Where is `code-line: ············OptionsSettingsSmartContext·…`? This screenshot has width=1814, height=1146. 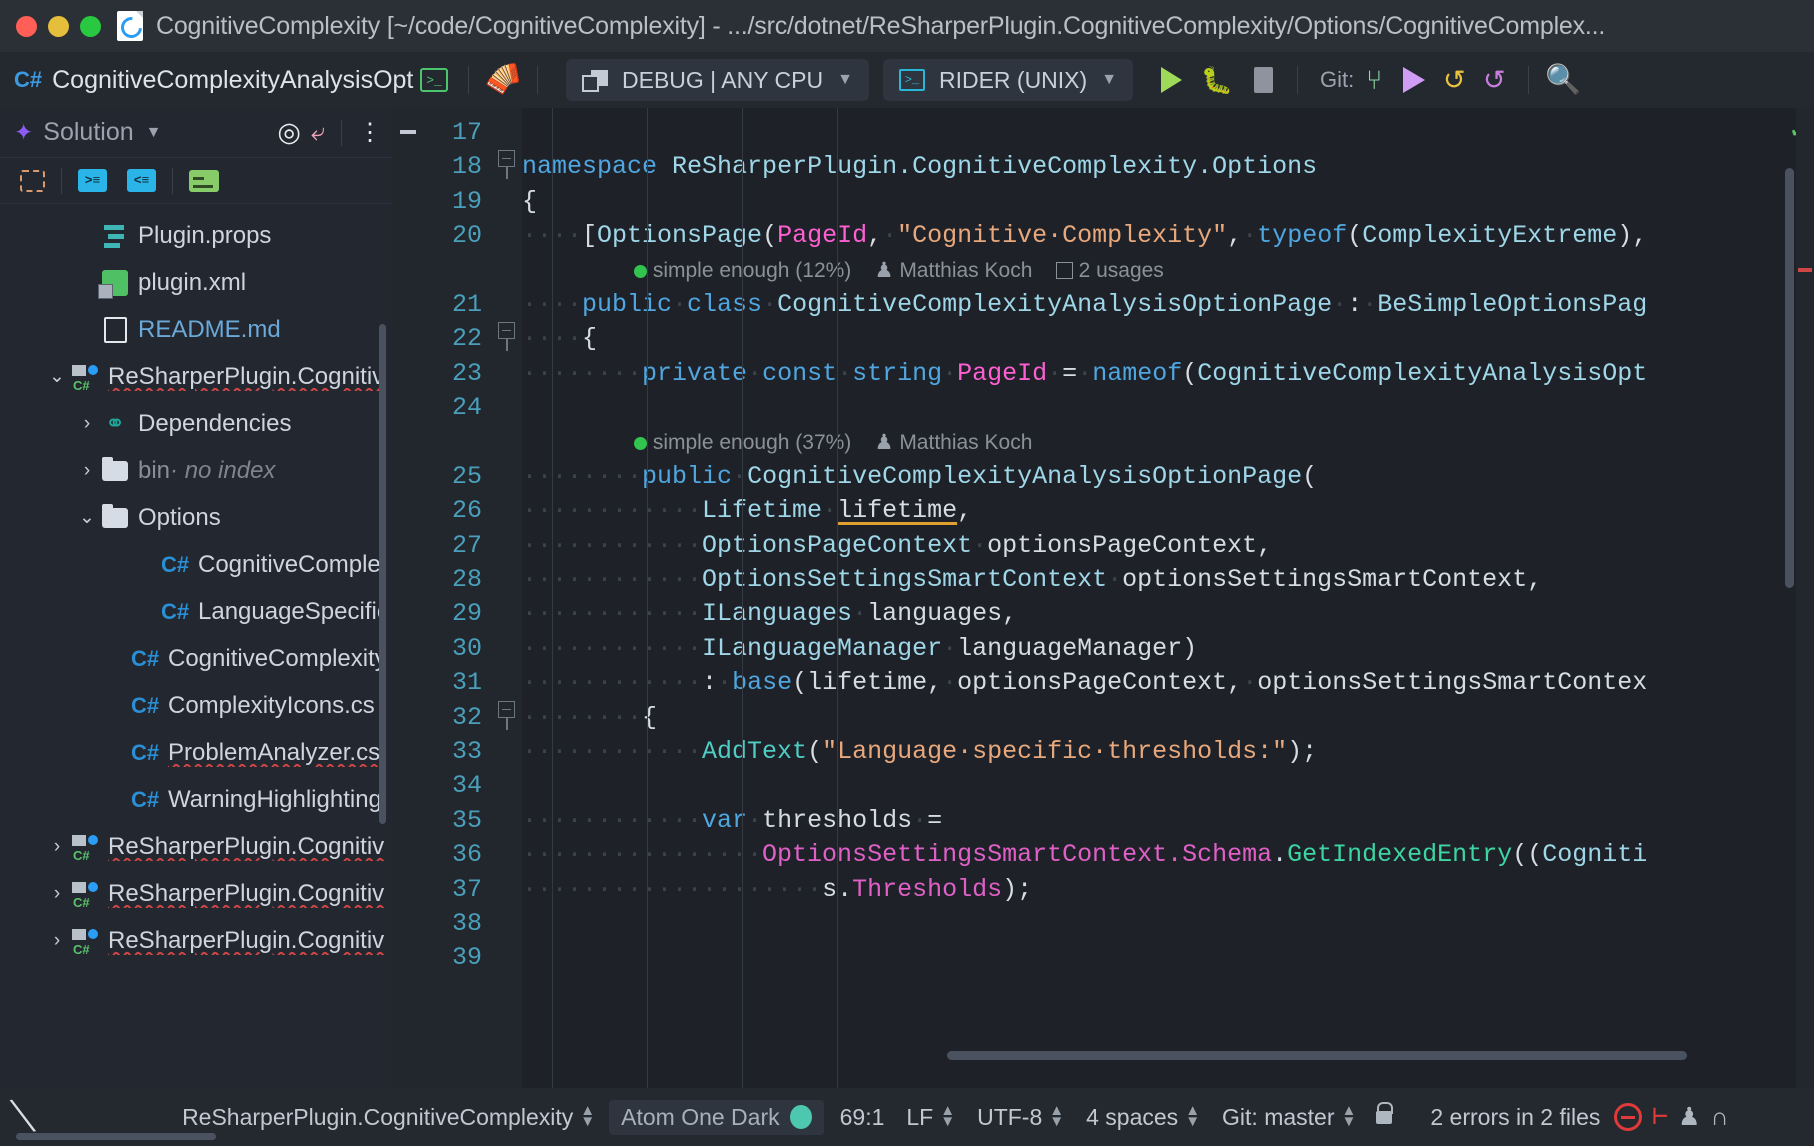 code-line: ············OptionsSettingsSmartContext·… is located at coordinates (1168, 580).